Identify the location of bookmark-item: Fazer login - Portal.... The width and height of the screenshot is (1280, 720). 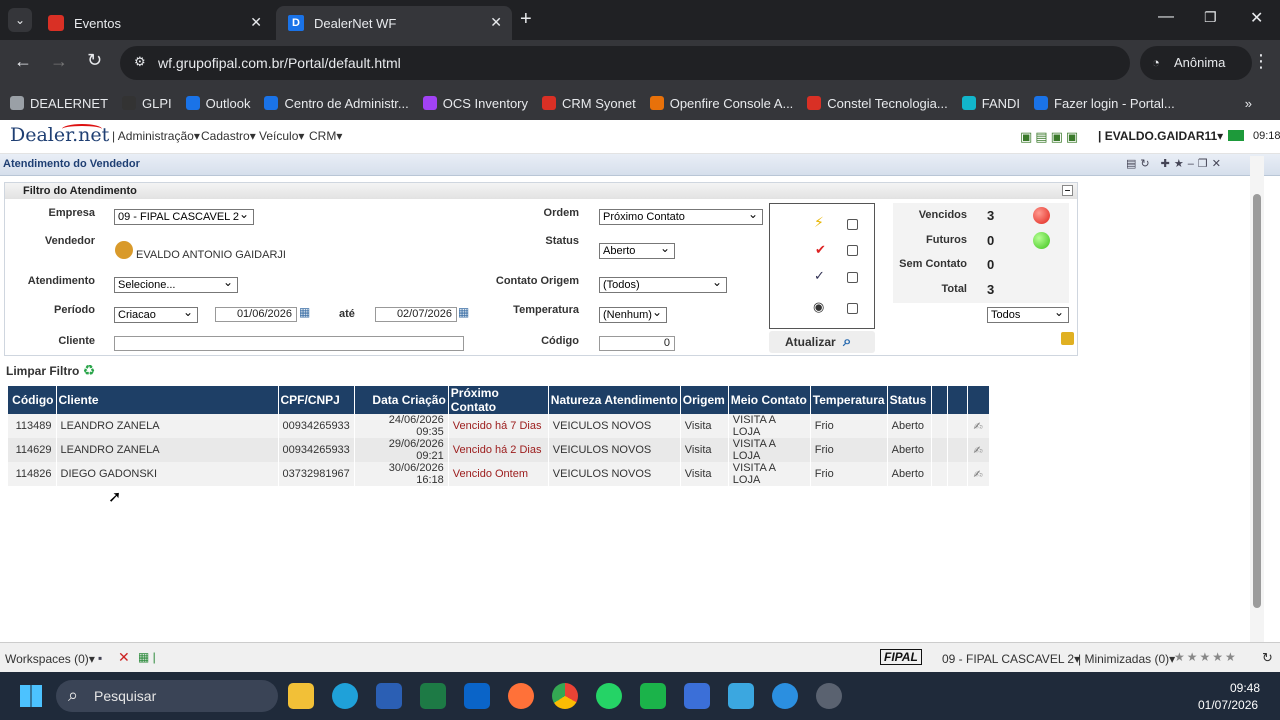
(1104, 103).